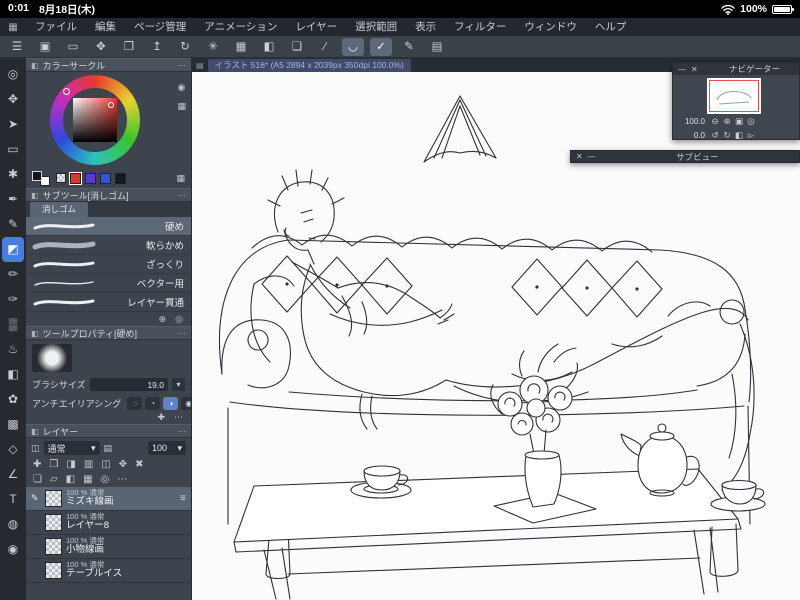 The width and height of the screenshot is (800, 600). What do you see at coordinates (105, 178) in the screenshot?
I see `swatch-blue` at bounding box center [105, 178].